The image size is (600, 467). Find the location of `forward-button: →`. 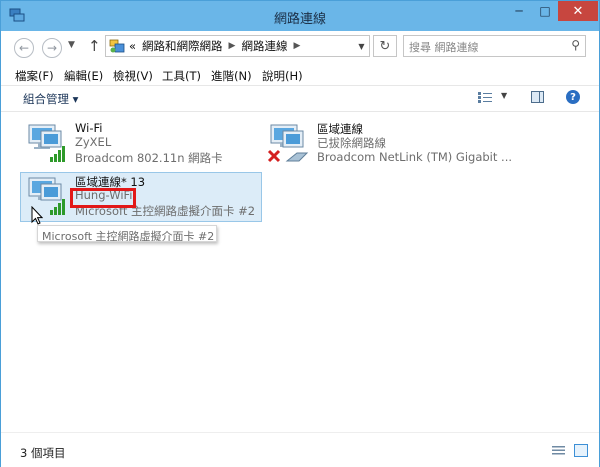

forward-button: → is located at coordinates (52, 48).